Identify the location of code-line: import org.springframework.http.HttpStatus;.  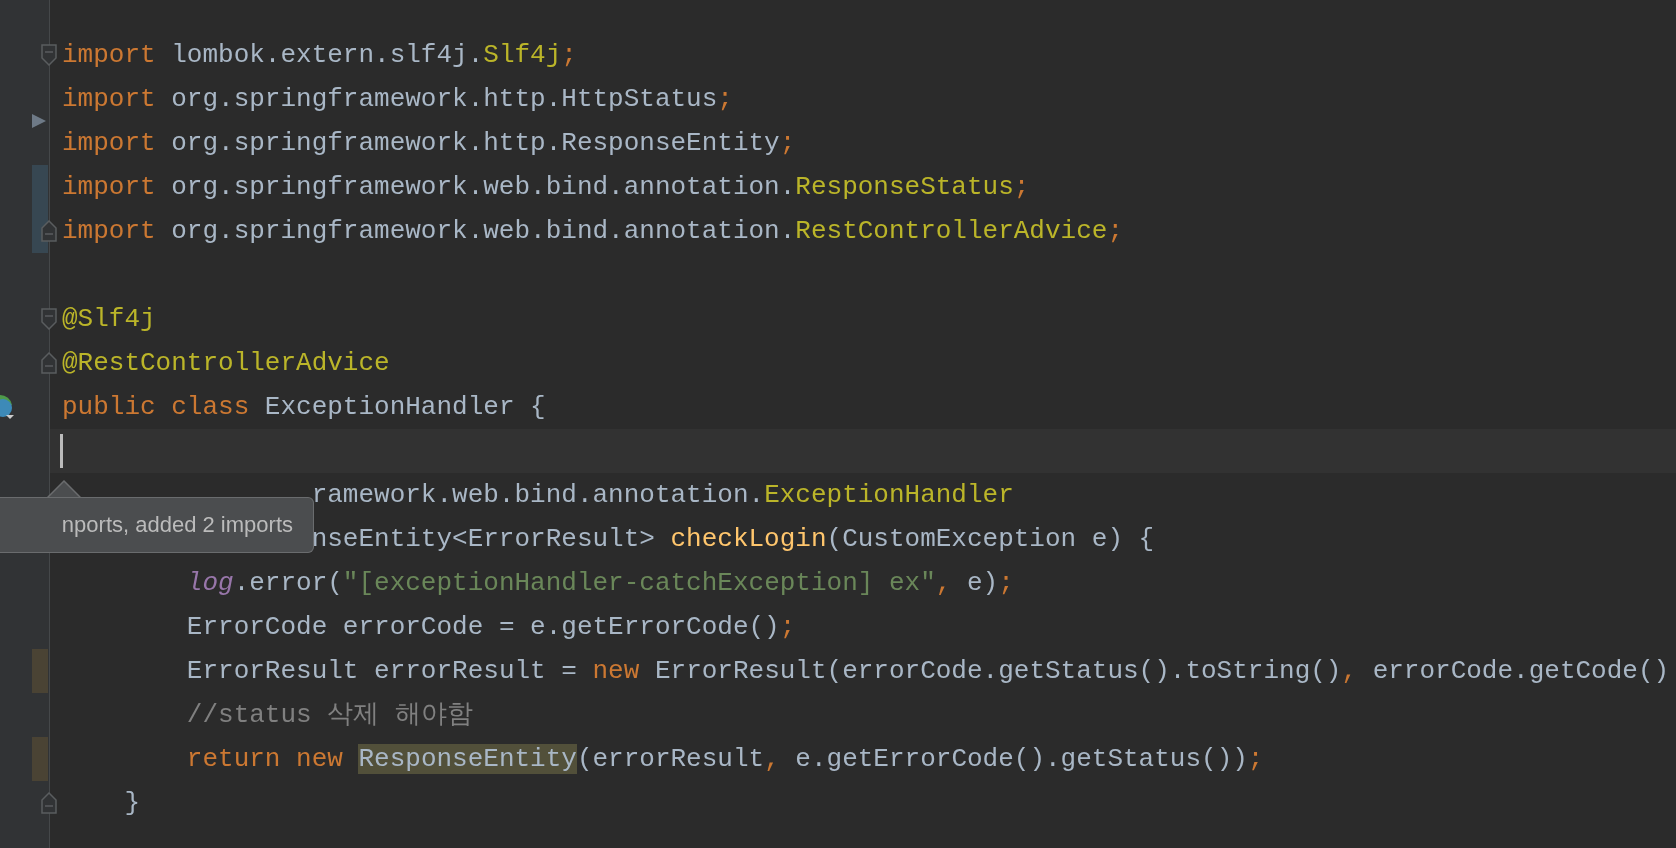
(397, 99).